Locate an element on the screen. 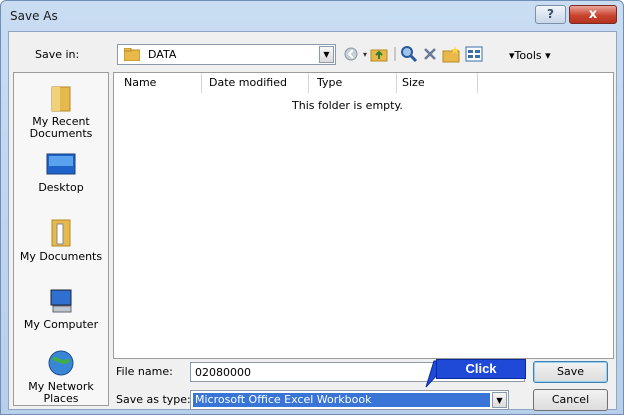 The width and height of the screenshot is (624, 415). place-network: My Network Places is located at coordinates (61, 376).